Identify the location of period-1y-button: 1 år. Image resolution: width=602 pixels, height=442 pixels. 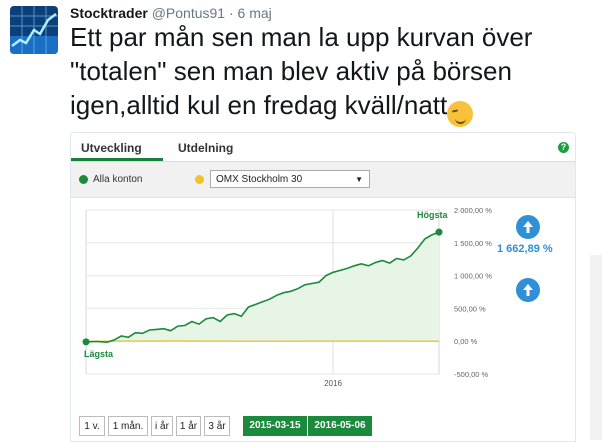
(188, 426).